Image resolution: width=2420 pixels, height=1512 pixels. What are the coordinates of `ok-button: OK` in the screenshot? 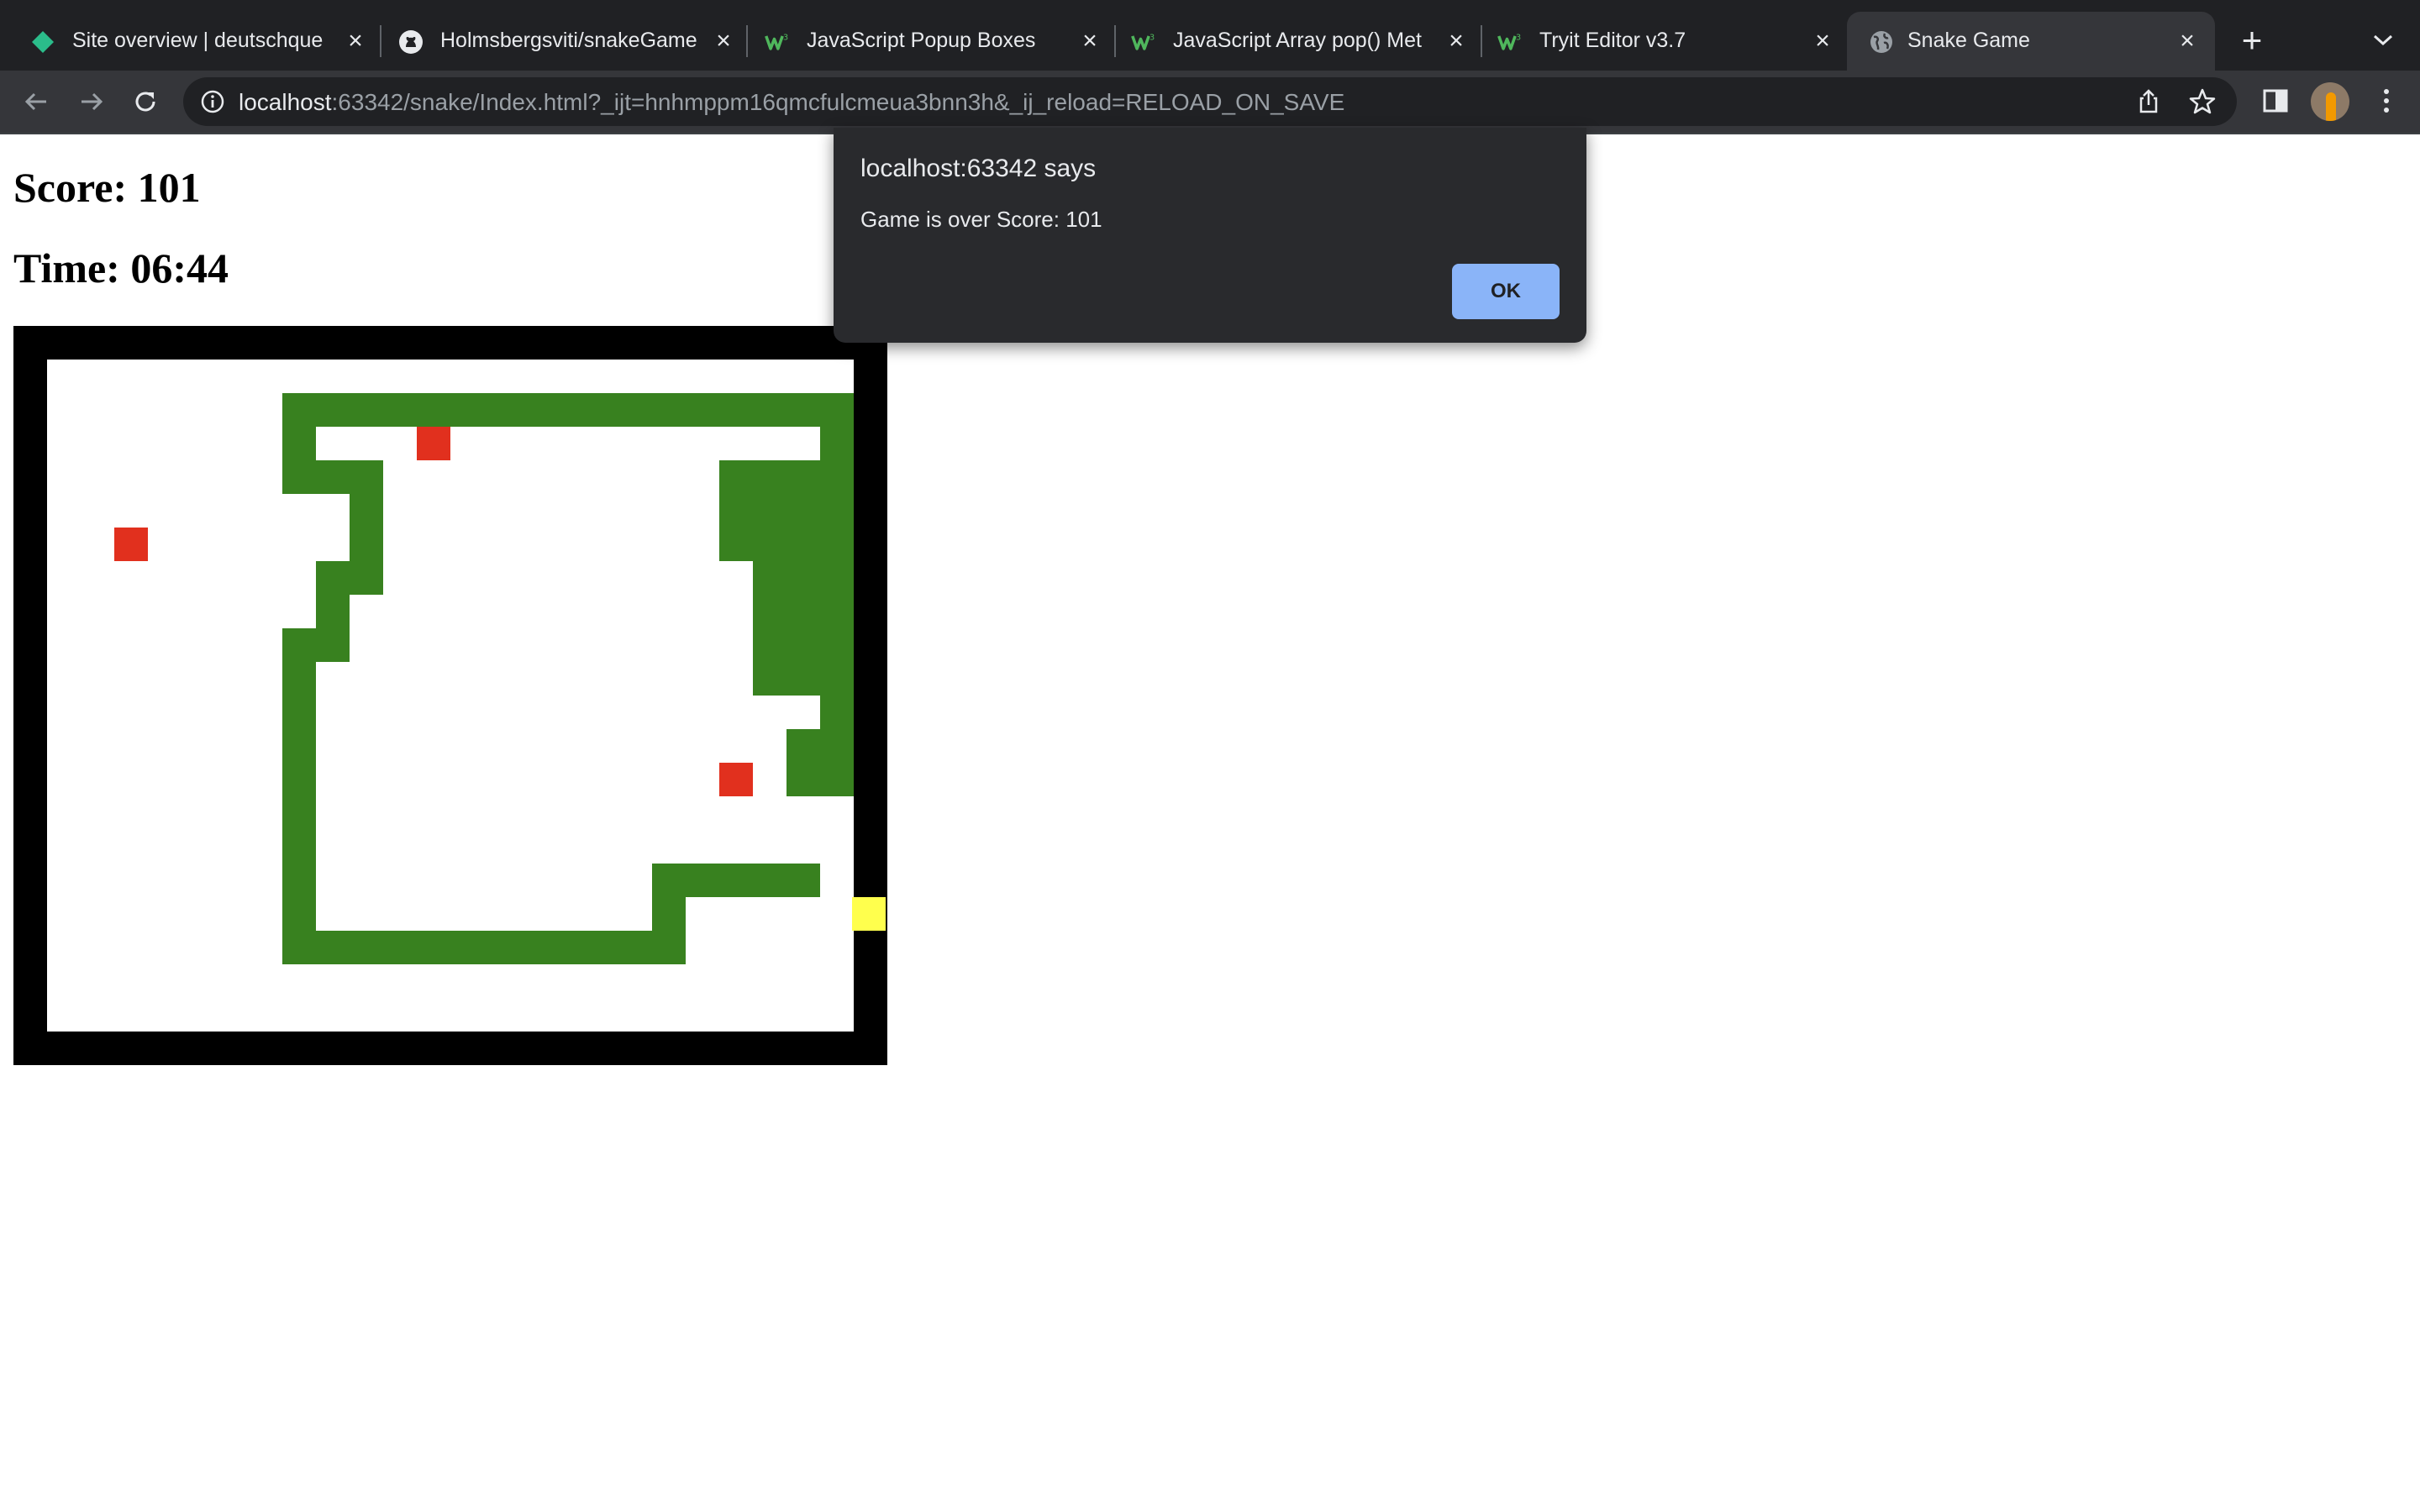 It's located at (1506, 291).